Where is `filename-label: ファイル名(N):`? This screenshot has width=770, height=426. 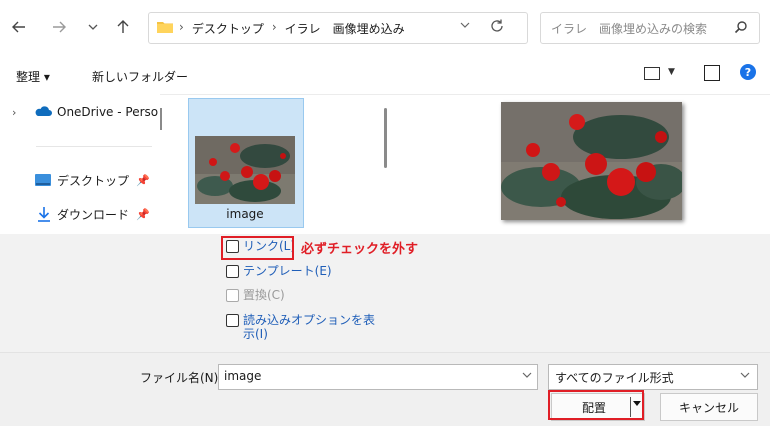
filename-label: ファイル名(N): is located at coordinates (181, 378).